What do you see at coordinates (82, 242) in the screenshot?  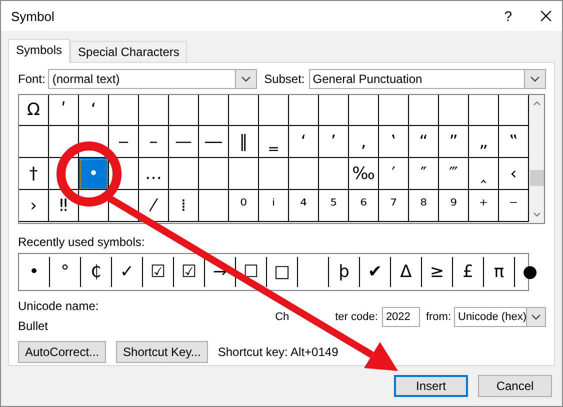 I see `recent-label: Recently used symbols:` at bounding box center [82, 242].